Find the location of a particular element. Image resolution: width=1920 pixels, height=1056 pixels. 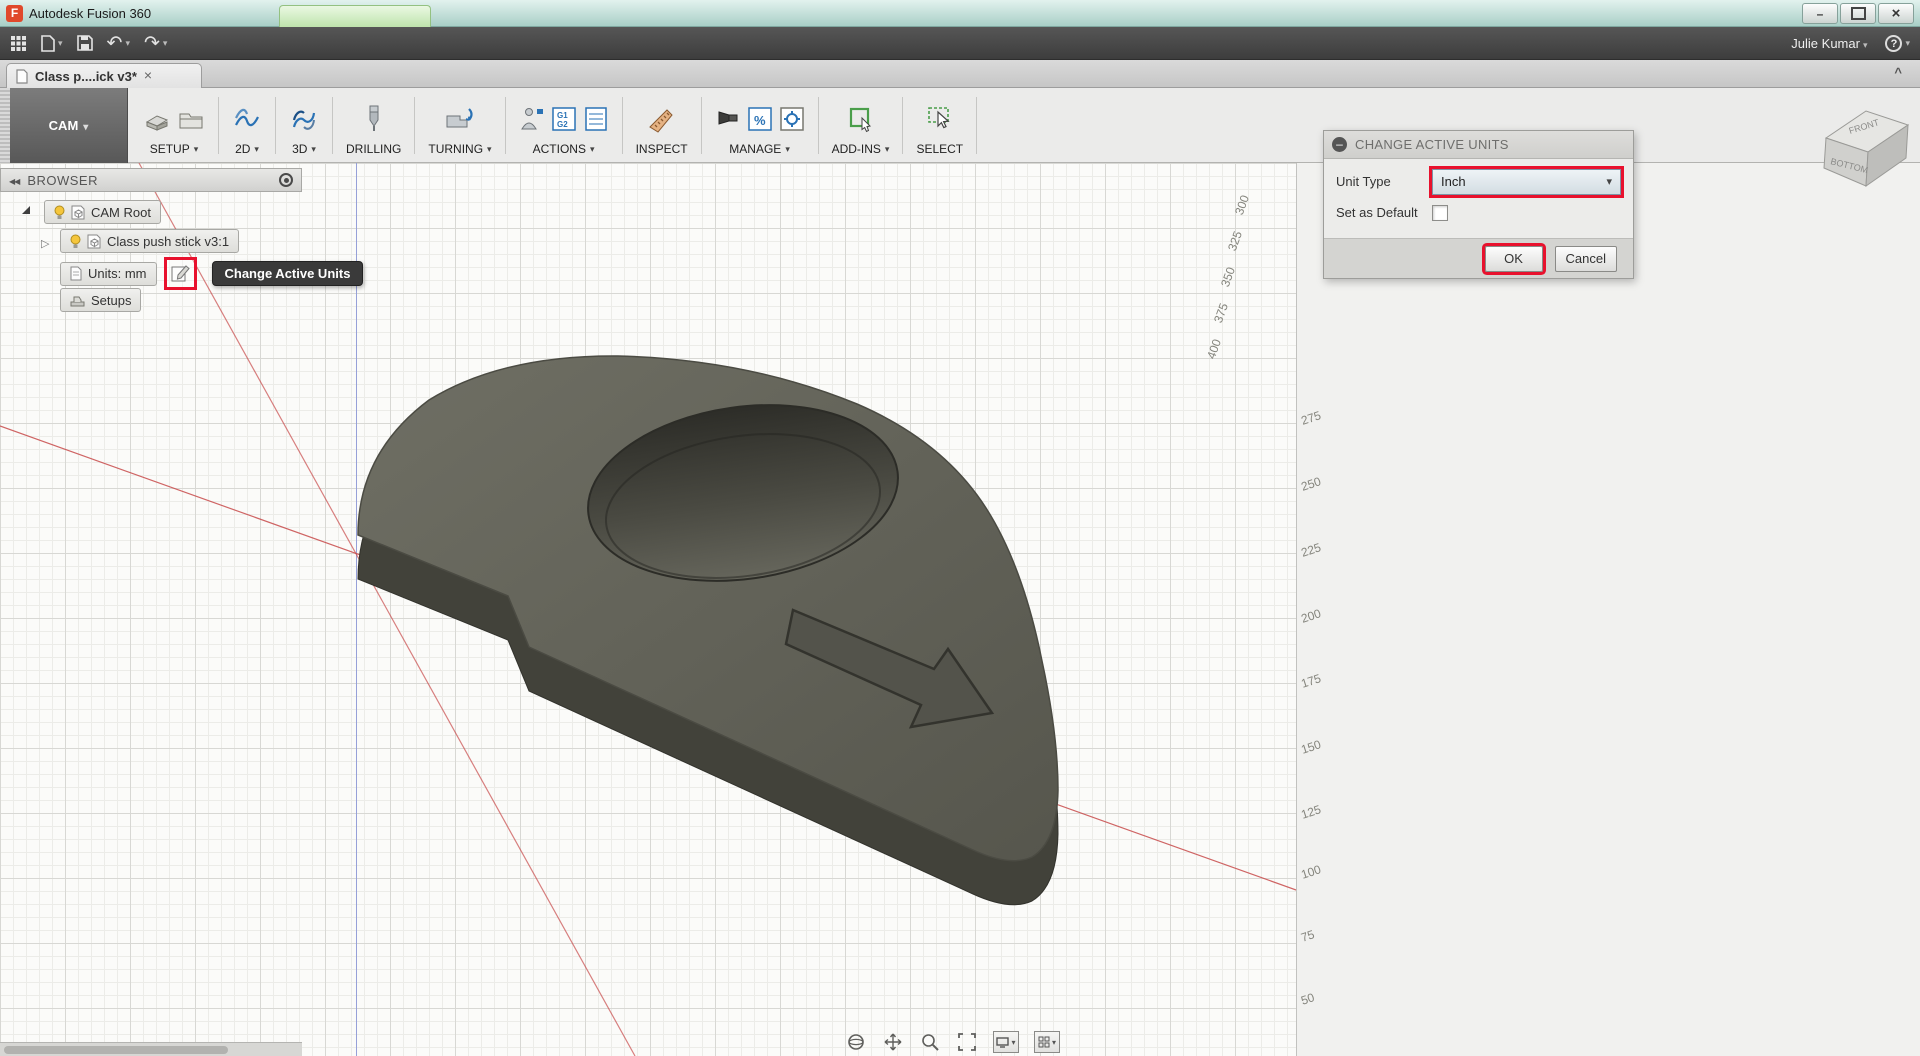

axis-label: 175 is located at coordinates (1311, 681).